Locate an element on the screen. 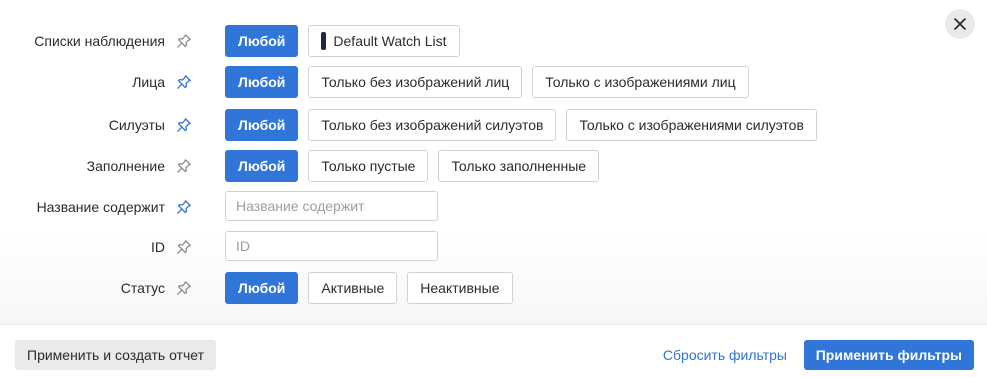 This screenshot has height=378, width=987. reset-filters-link: Сбросить фильтры is located at coordinates (725, 355).